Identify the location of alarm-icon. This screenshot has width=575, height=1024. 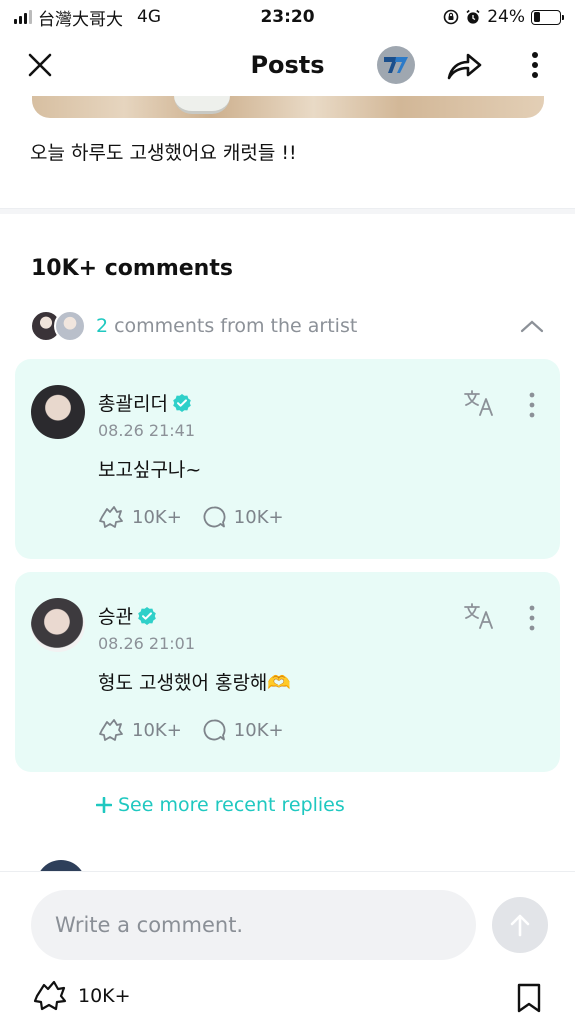
(473, 16).